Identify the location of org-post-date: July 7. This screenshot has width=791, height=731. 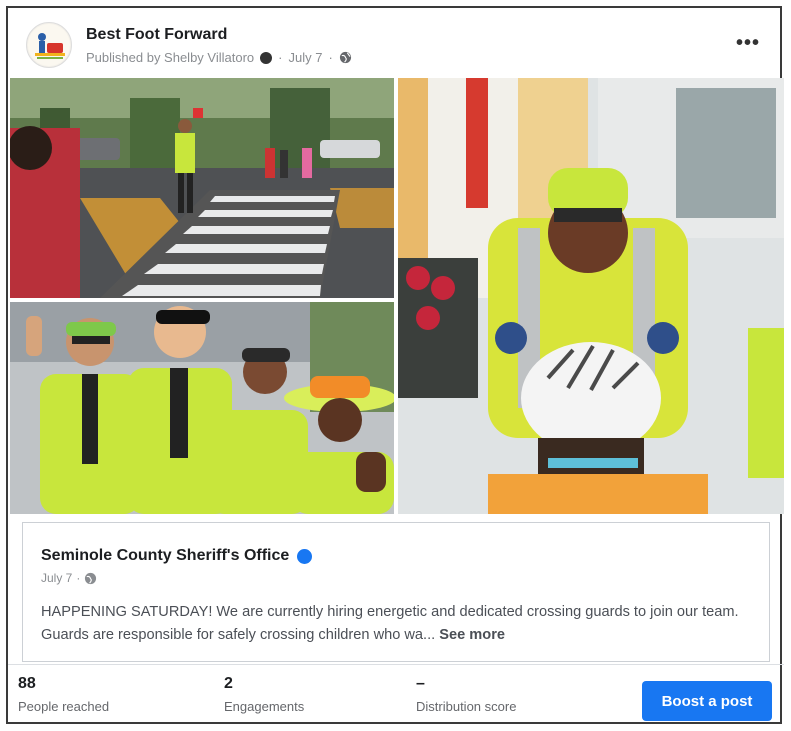
(56, 578).